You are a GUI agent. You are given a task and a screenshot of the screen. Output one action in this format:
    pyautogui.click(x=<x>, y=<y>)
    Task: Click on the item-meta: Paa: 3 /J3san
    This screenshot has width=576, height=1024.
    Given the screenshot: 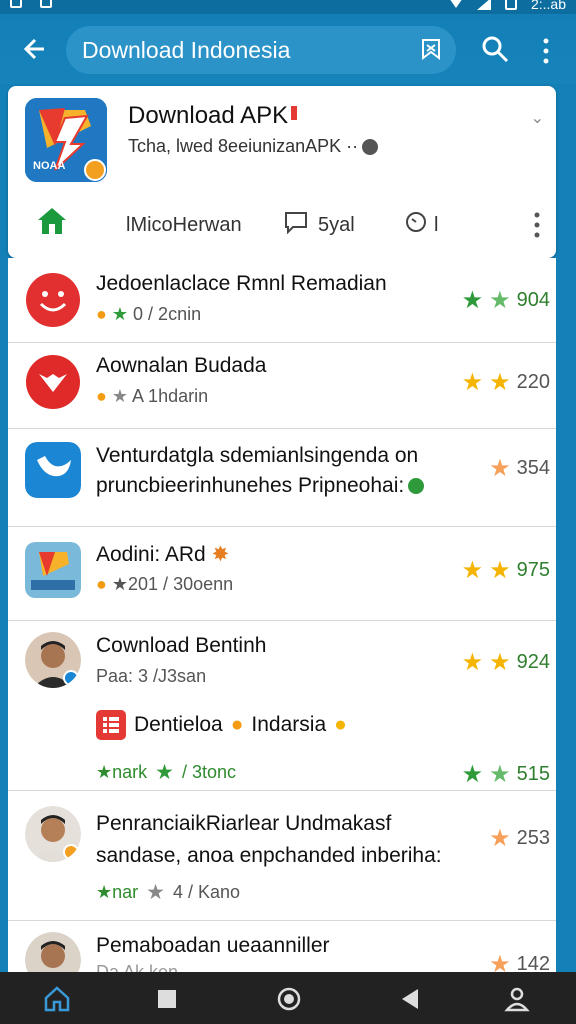 What is the action you would take?
    pyautogui.click(x=151, y=676)
    